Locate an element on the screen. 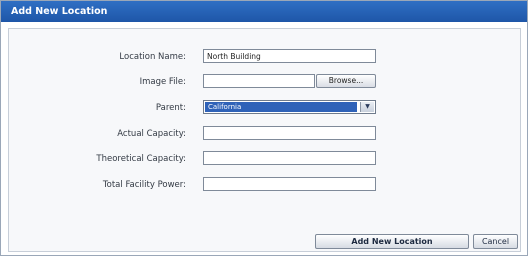  theoretical-capacity-label: Theoretical Capacity: is located at coordinates (141, 159).